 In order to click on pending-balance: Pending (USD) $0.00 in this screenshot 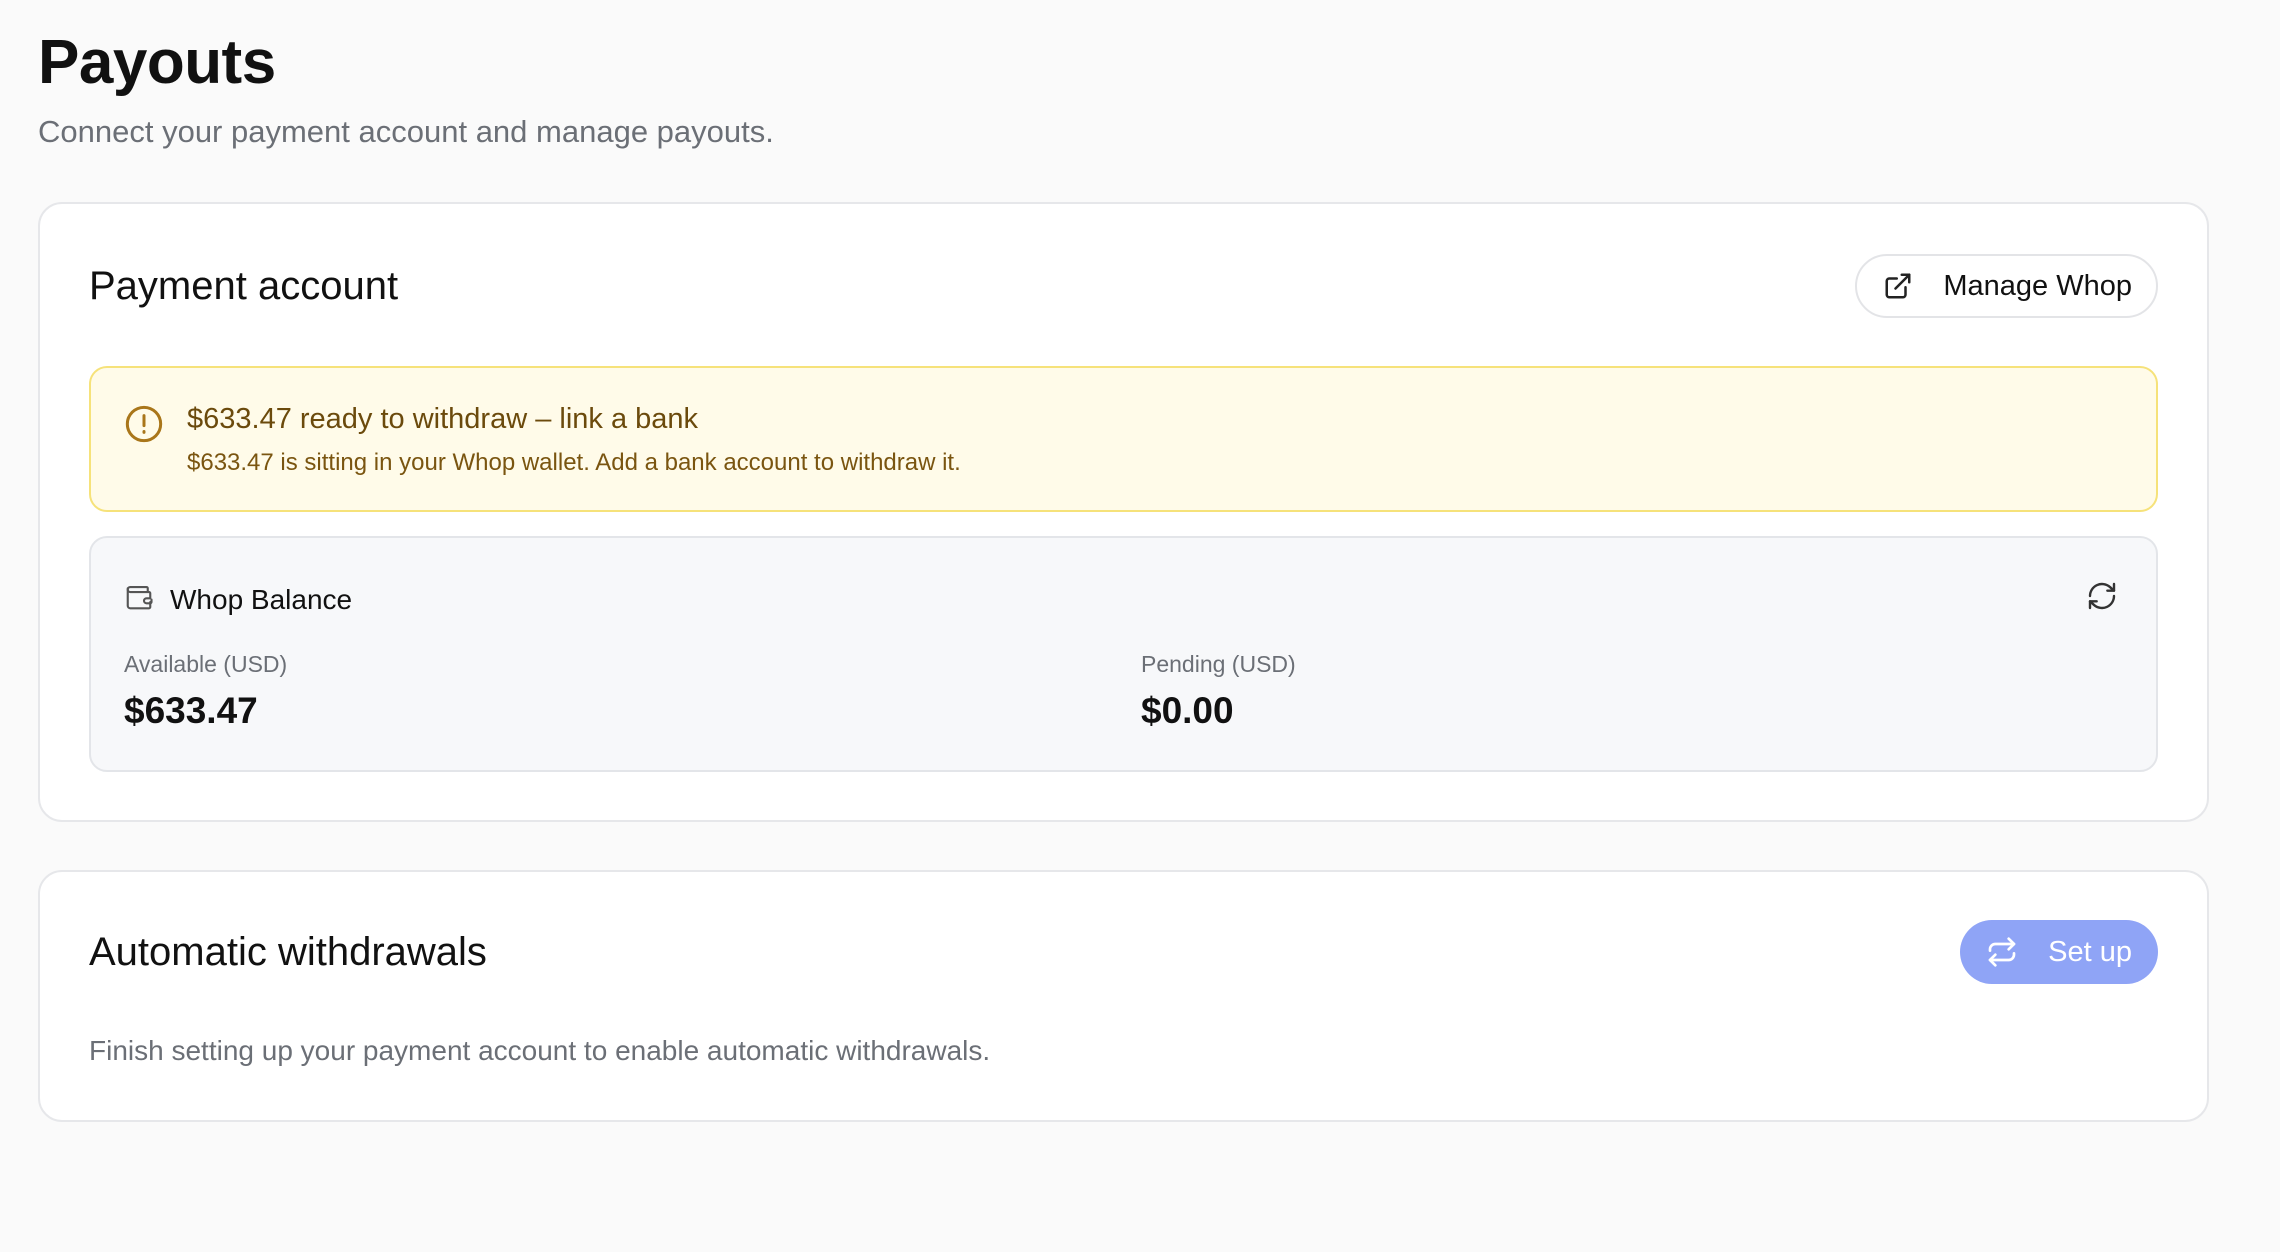, I will do `click(1218, 691)`.